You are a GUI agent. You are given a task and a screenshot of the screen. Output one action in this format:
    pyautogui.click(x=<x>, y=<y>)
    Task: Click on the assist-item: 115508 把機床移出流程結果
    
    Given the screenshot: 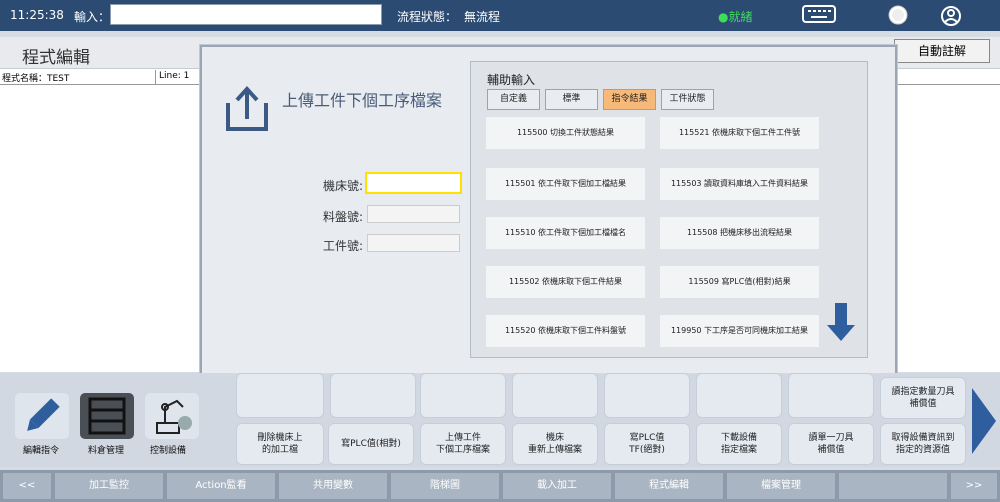 What is the action you would take?
    pyautogui.click(x=739, y=233)
    